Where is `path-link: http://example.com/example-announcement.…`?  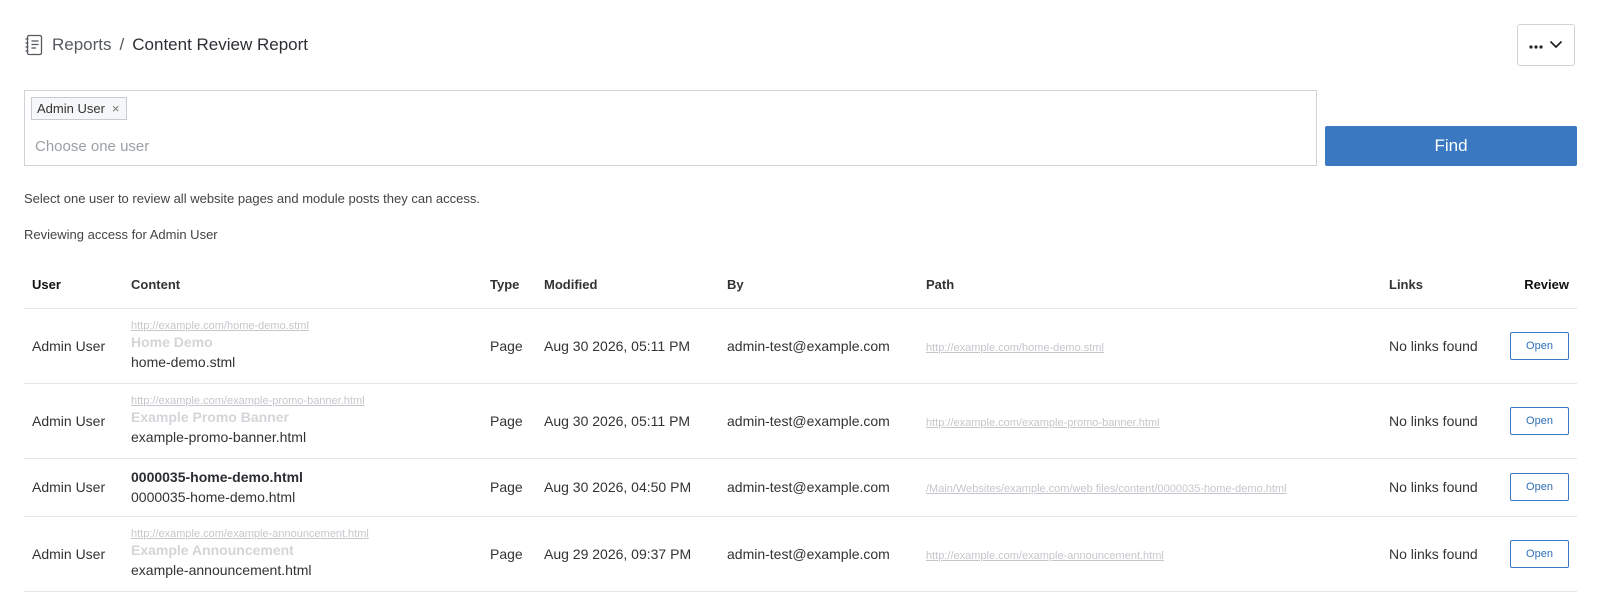
path-link: http://example.com/example-announcement.… is located at coordinates (1045, 556).